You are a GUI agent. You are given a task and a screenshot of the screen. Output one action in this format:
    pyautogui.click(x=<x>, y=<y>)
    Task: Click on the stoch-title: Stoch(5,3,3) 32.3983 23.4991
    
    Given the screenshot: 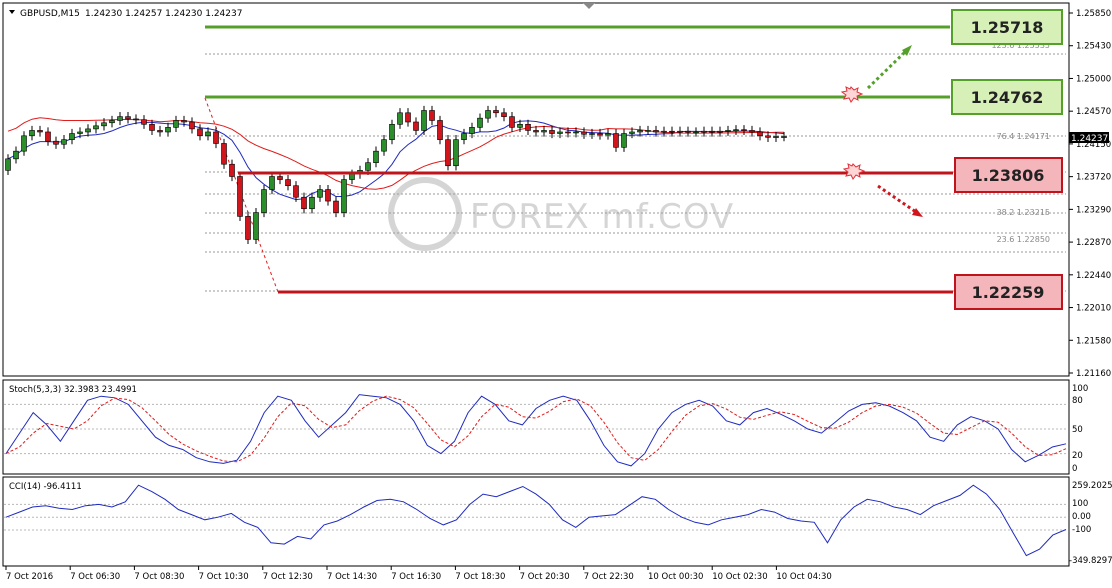 What is the action you would take?
    pyautogui.click(x=73, y=390)
    